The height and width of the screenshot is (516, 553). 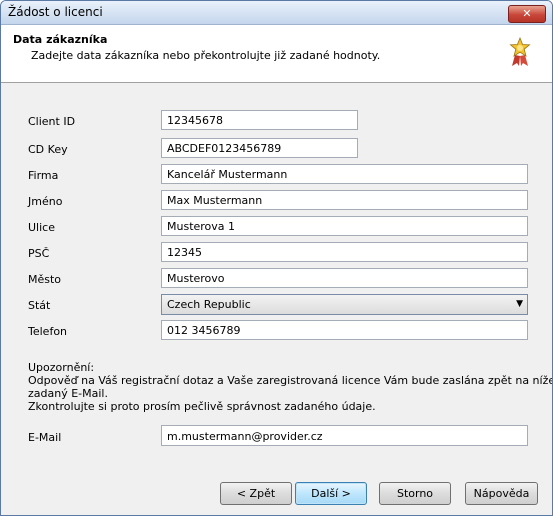 What do you see at coordinates (52, 121) in the screenshot?
I see `client-id-label: Client ID` at bounding box center [52, 121].